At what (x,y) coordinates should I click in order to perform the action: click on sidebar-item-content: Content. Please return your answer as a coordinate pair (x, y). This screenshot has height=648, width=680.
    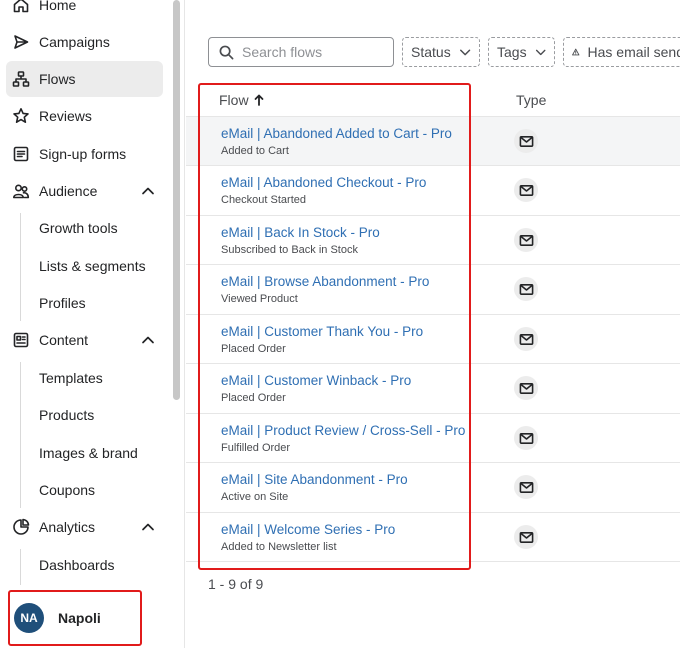
    Looking at the image, I should click on (84, 340).